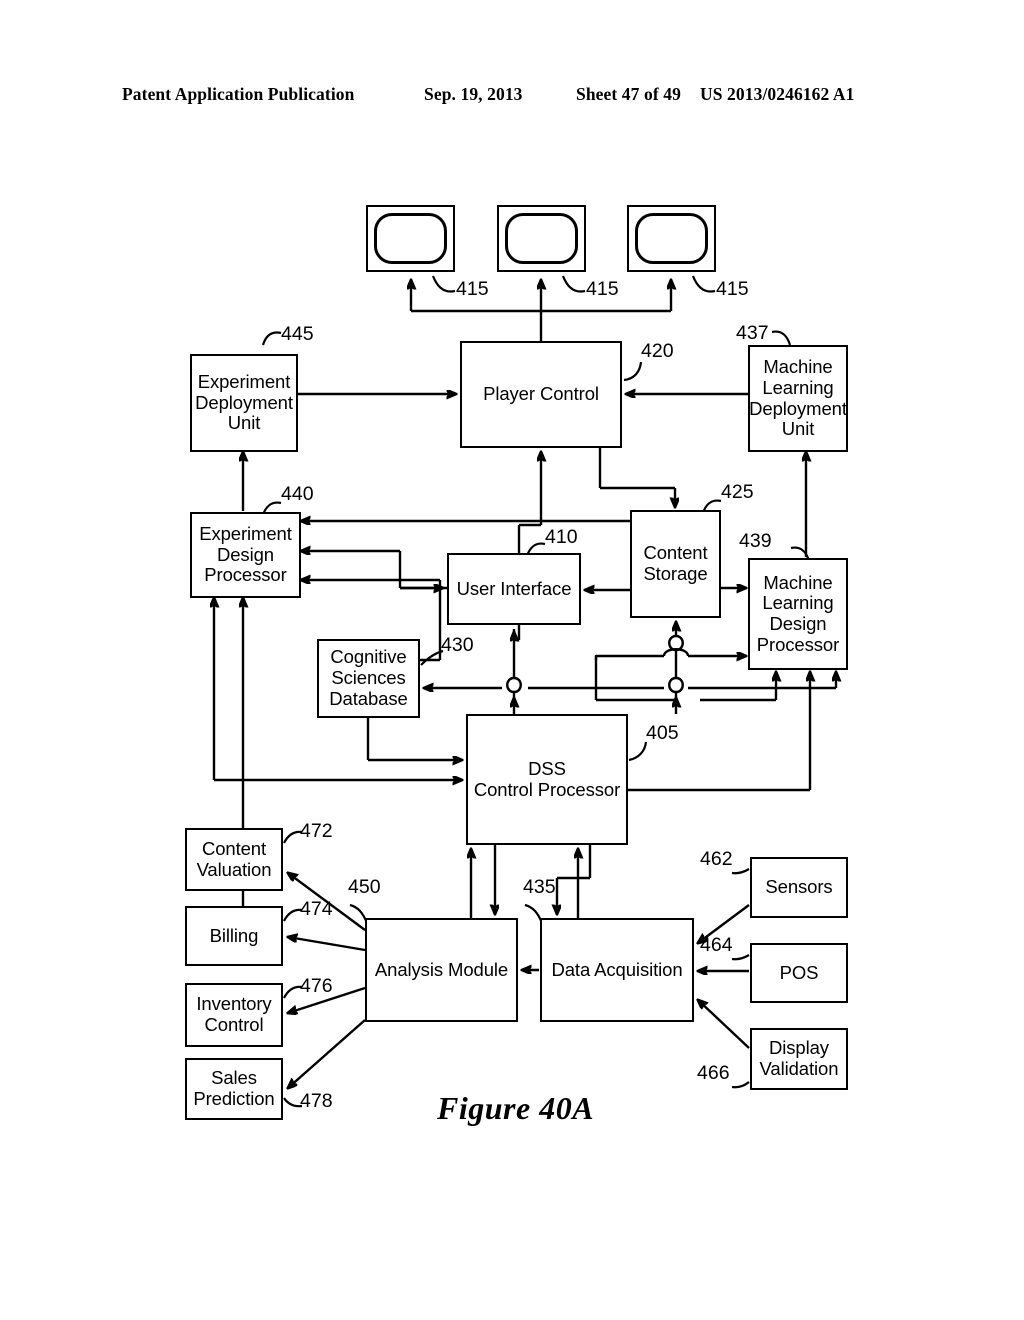 This screenshot has height=1320, width=1024. I want to click on block-label-line: Display, so click(799, 1048).